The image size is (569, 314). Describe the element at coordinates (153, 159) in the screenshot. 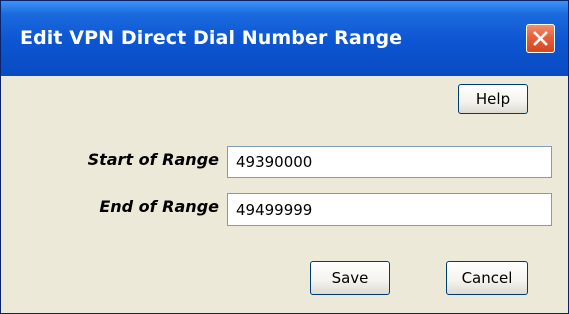

I see `start-of-range-label: Start of Range` at that location.